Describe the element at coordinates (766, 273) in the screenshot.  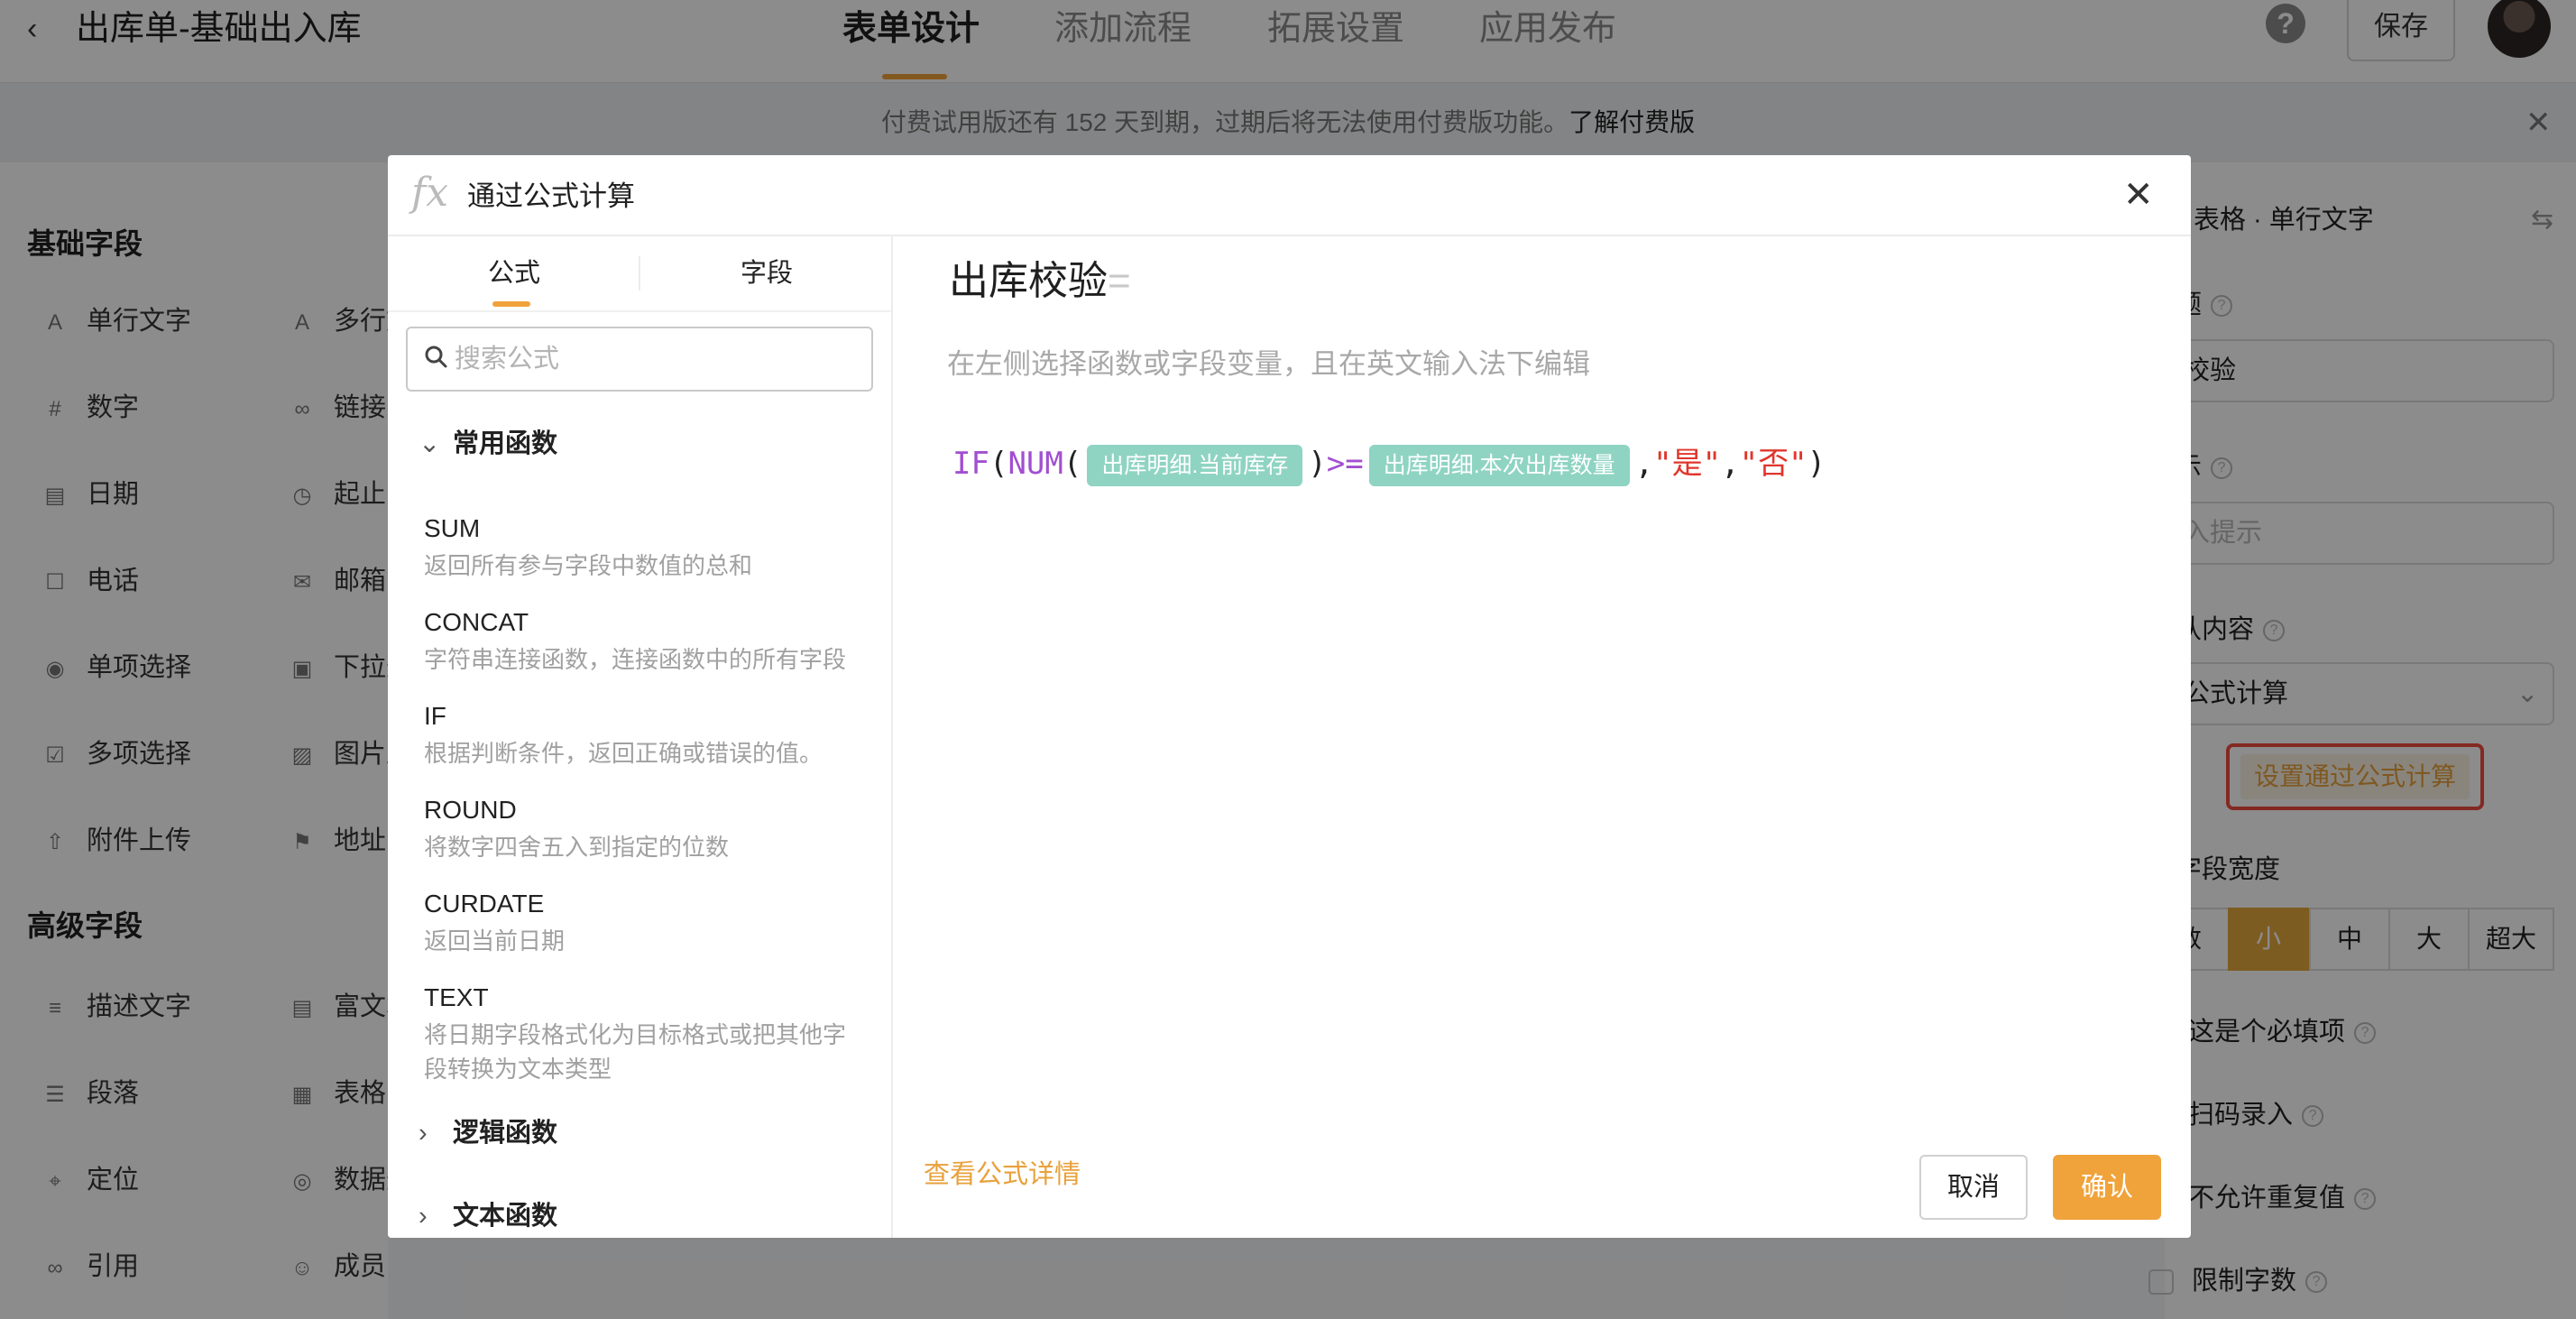
I see `tab-fields: 字段` at that location.